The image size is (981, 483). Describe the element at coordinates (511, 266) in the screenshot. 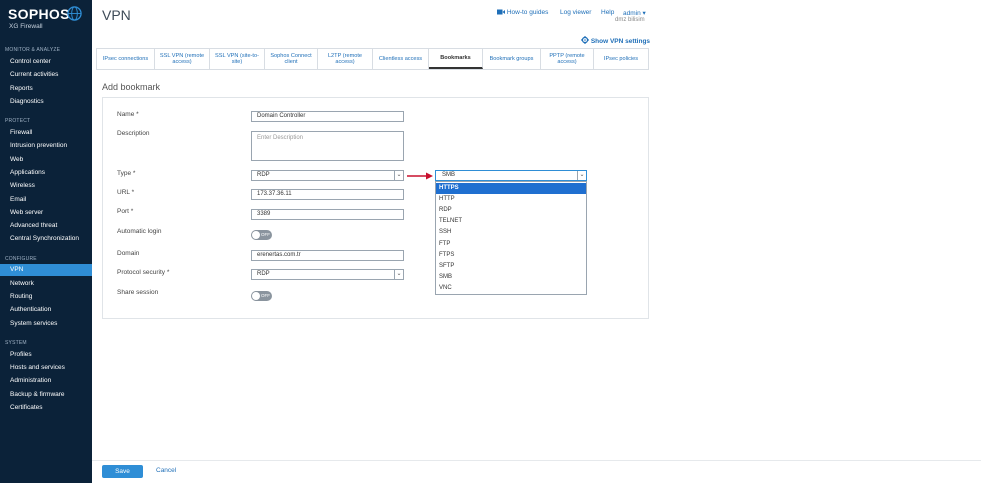

I see `dropdown-option-sftp: SFTP` at that location.